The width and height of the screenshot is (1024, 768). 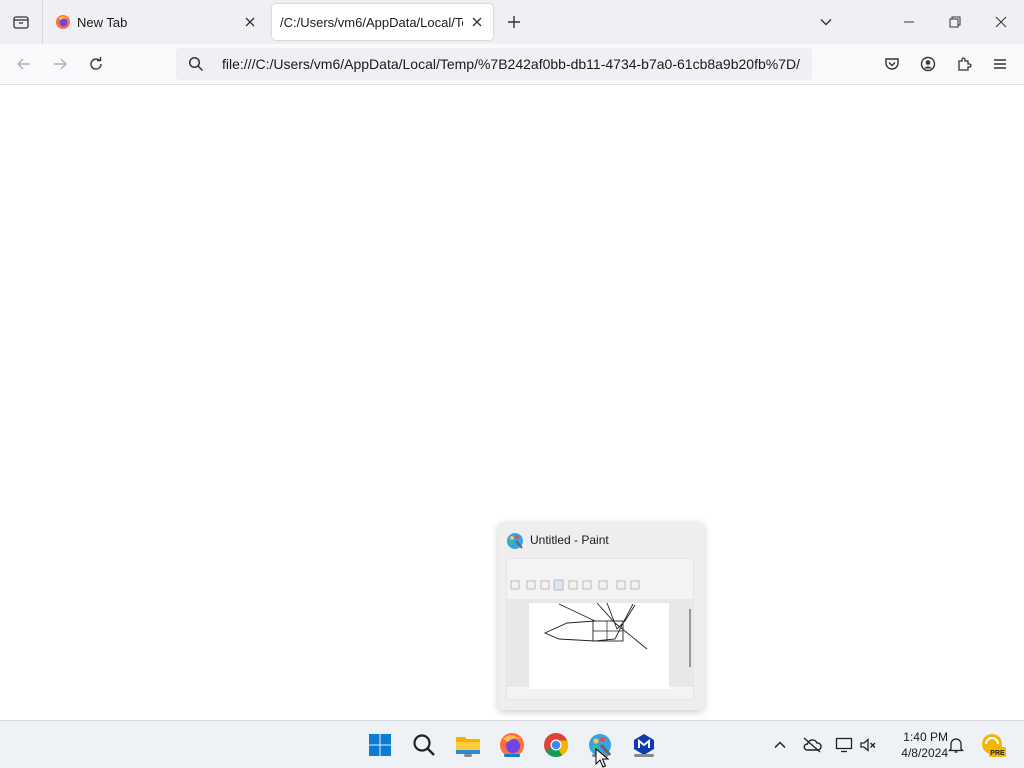 I want to click on chrome-taskbar-button, so click(x=556, y=745).